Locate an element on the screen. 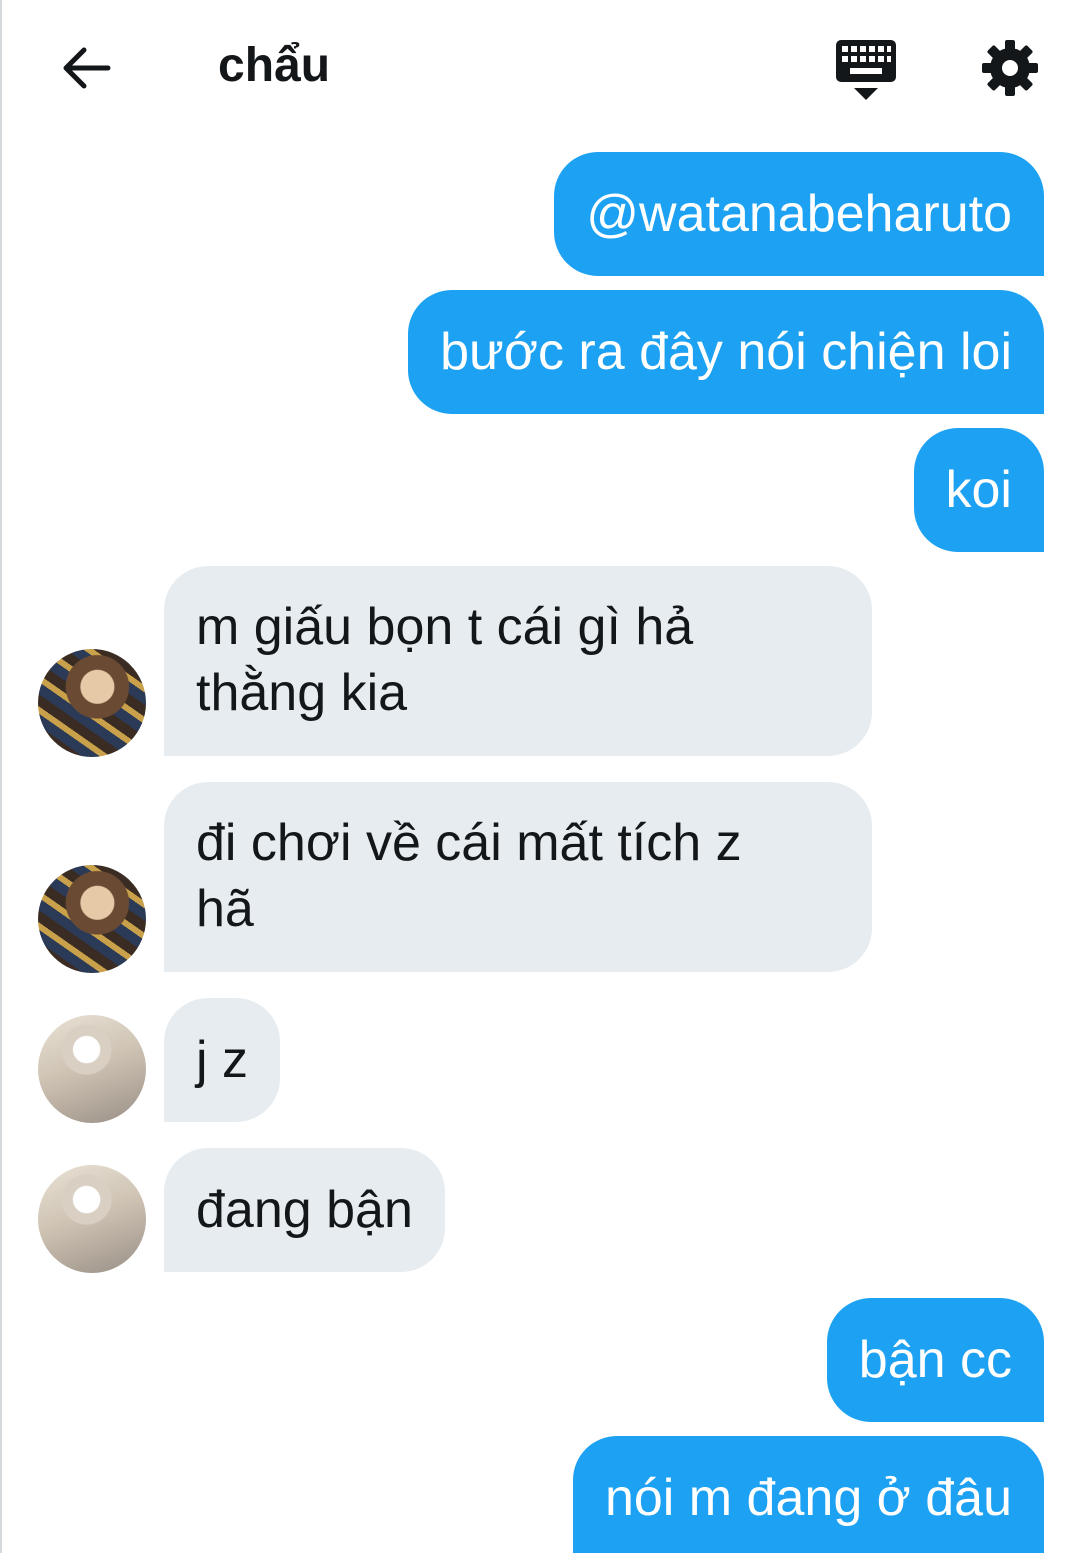 The height and width of the screenshot is (1553, 1080). message-bubble-outgoing: nói m đang ở đâu is located at coordinates (808, 1494).